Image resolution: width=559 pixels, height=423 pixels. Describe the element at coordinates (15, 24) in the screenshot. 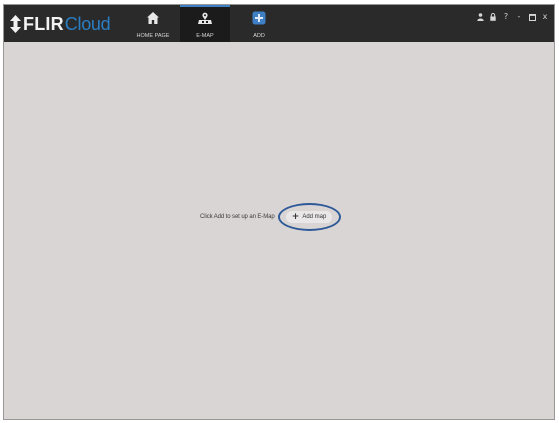

I see `flir-logo-icon` at that location.